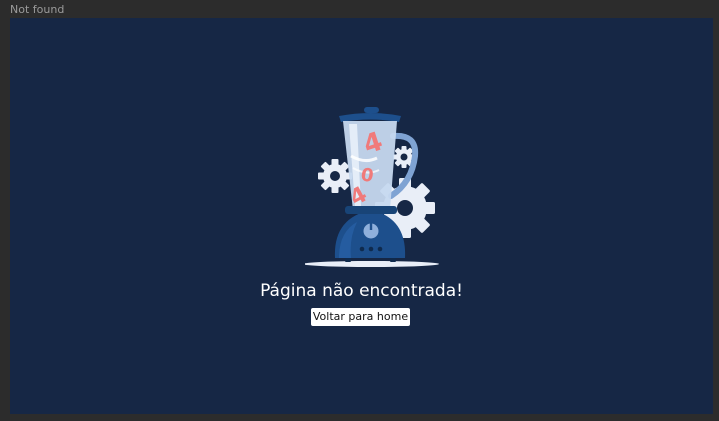  What do you see at coordinates (370, 117) in the screenshot?
I see `jar-lid` at bounding box center [370, 117].